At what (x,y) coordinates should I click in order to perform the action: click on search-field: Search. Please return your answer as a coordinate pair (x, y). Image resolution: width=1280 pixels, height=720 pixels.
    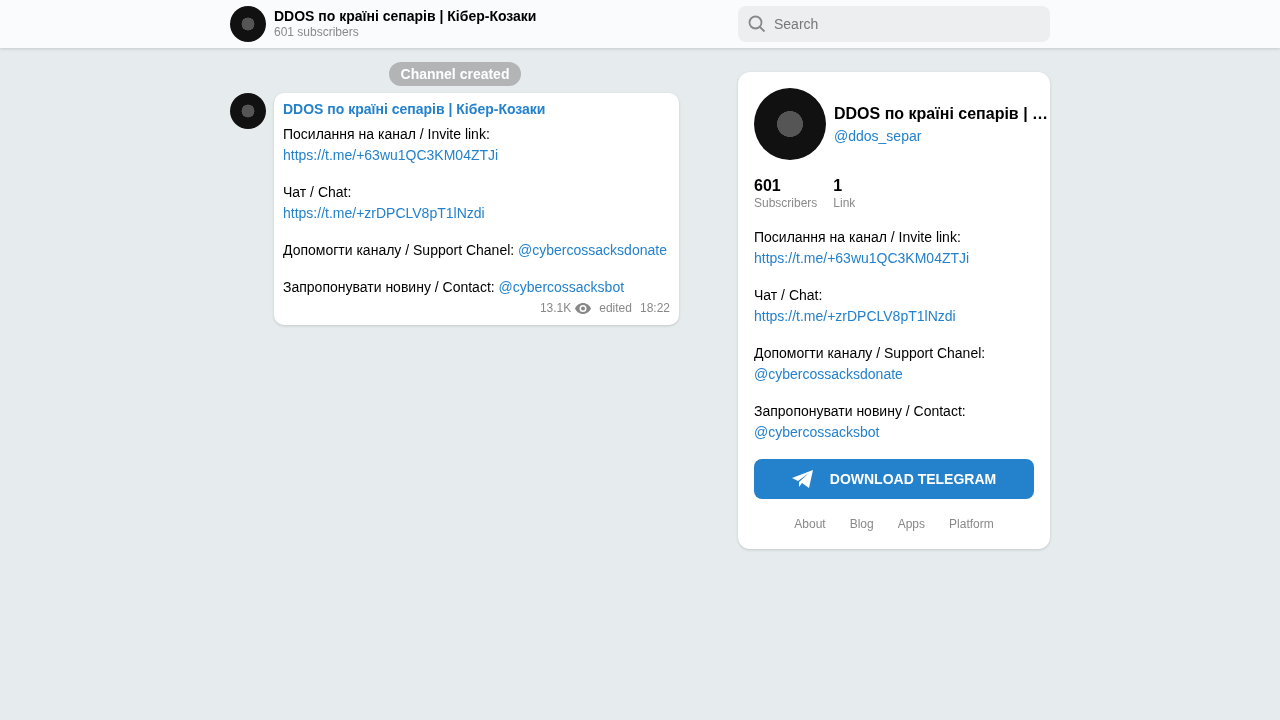
    Looking at the image, I should click on (894, 24).